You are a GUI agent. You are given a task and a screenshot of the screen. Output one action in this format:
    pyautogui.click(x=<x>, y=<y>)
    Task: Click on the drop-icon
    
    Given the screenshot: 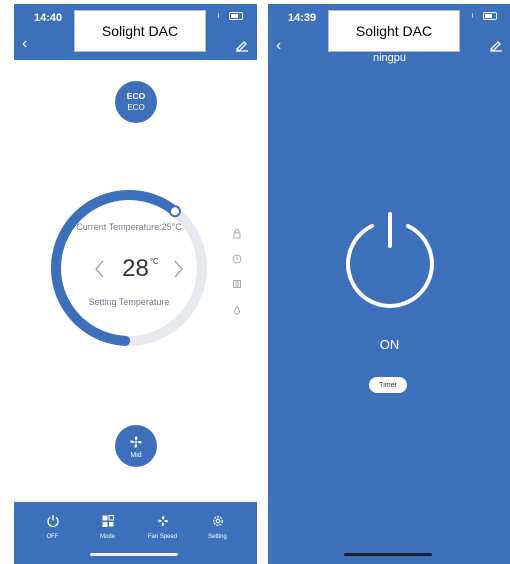 What is the action you would take?
    pyautogui.click(x=237, y=310)
    